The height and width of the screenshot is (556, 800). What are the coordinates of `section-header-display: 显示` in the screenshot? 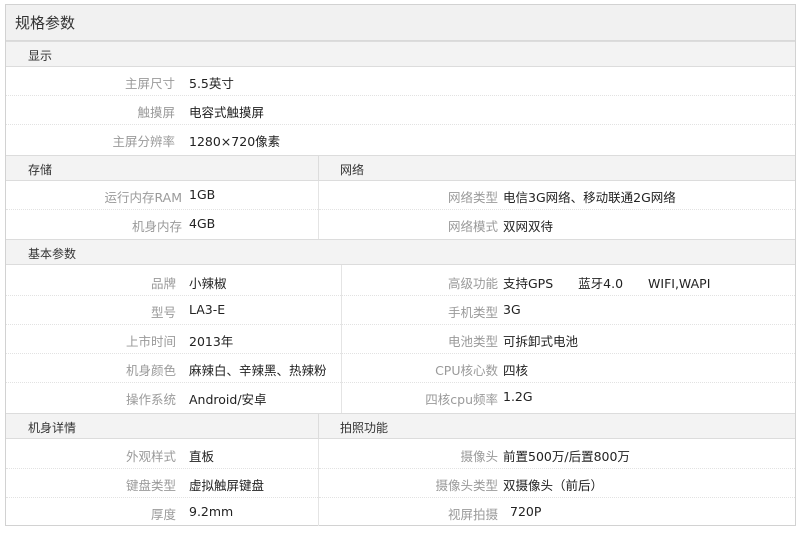 It's located at (400, 54).